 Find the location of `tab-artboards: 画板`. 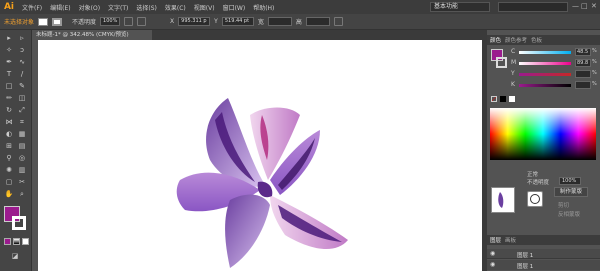

tab-artboards: 画板 is located at coordinates (510, 240).